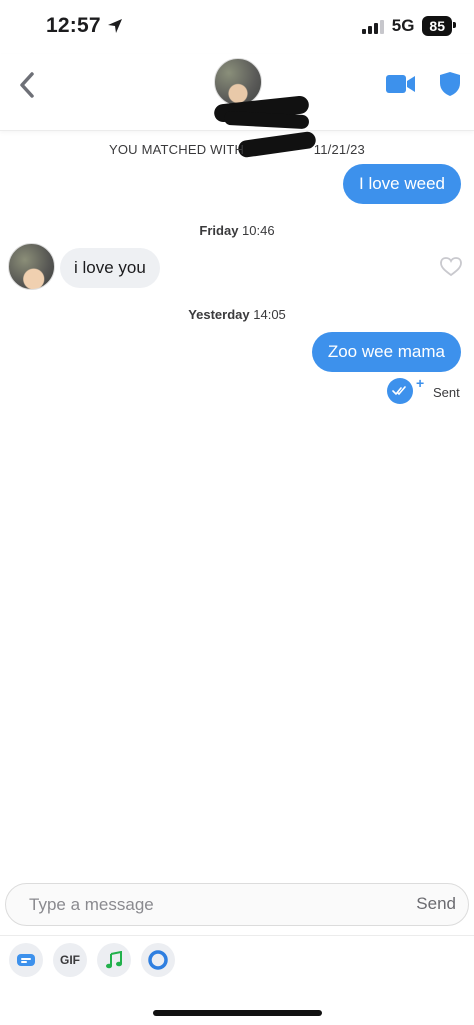 The height and width of the screenshot is (1025, 474). I want to click on timestamp: Yesterday 14:05, so click(237, 314).